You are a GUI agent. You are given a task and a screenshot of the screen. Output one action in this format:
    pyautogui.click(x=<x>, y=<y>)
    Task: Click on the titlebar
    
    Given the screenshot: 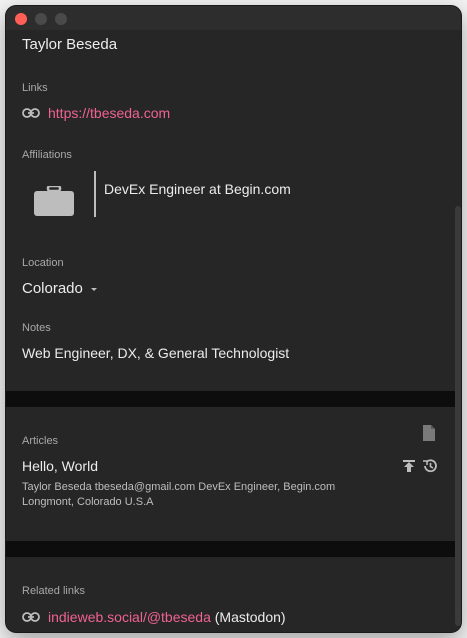 What is the action you would take?
    pyautogui.click(x=233, y=18)
    